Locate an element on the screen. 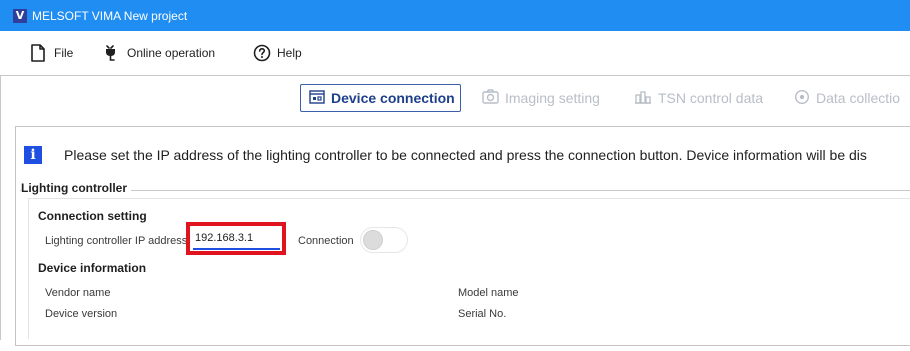 The width and height of the screenshot is (910, 351). app-logo-icon: V is located at coordinates (20, 15).